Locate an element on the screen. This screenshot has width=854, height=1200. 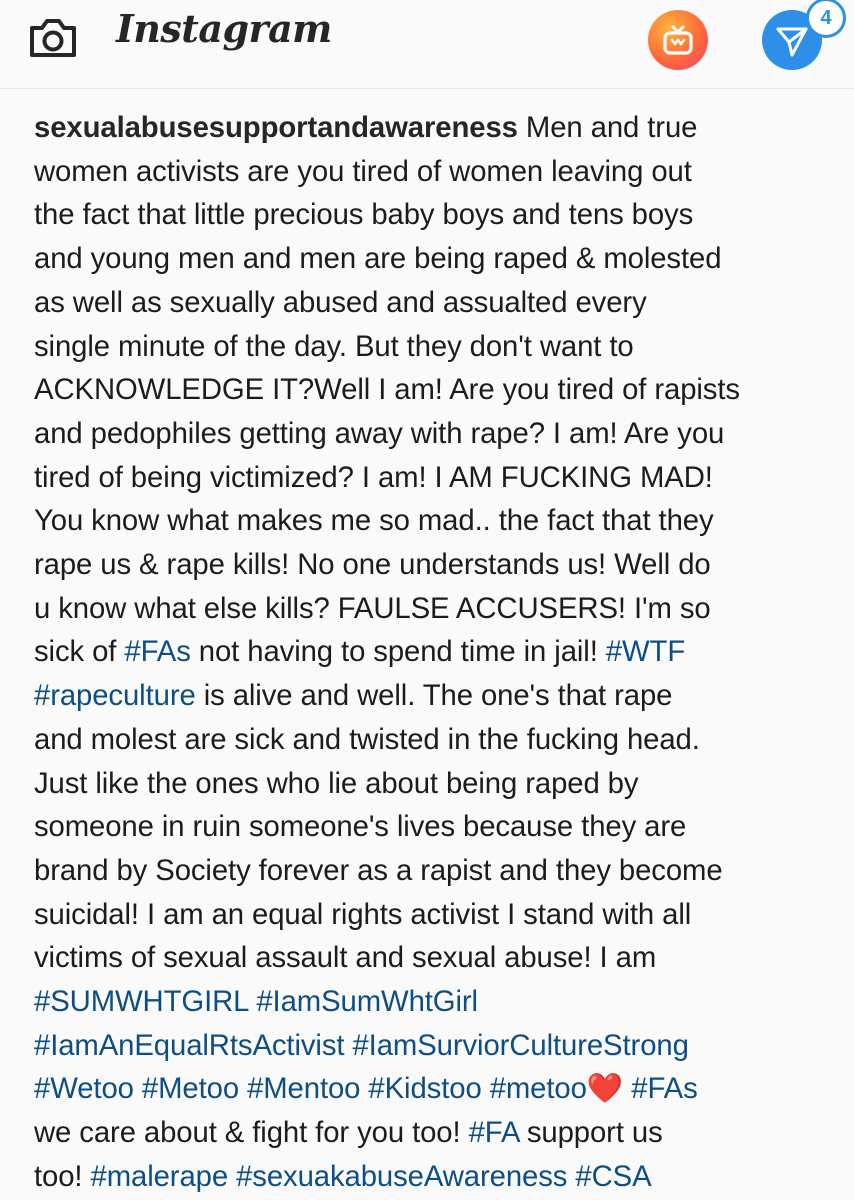
caption-text: Men and true is located at coordinates (607, 127).